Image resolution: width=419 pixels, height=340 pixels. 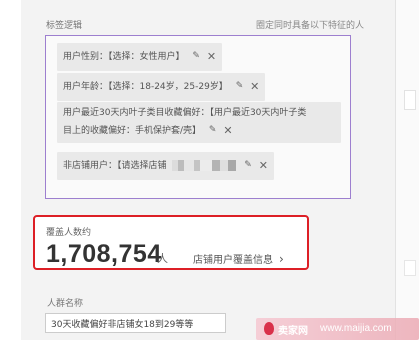 I want to click on site-watermark: 卖家网 www.maijia.com, so click(x=337, y=329).